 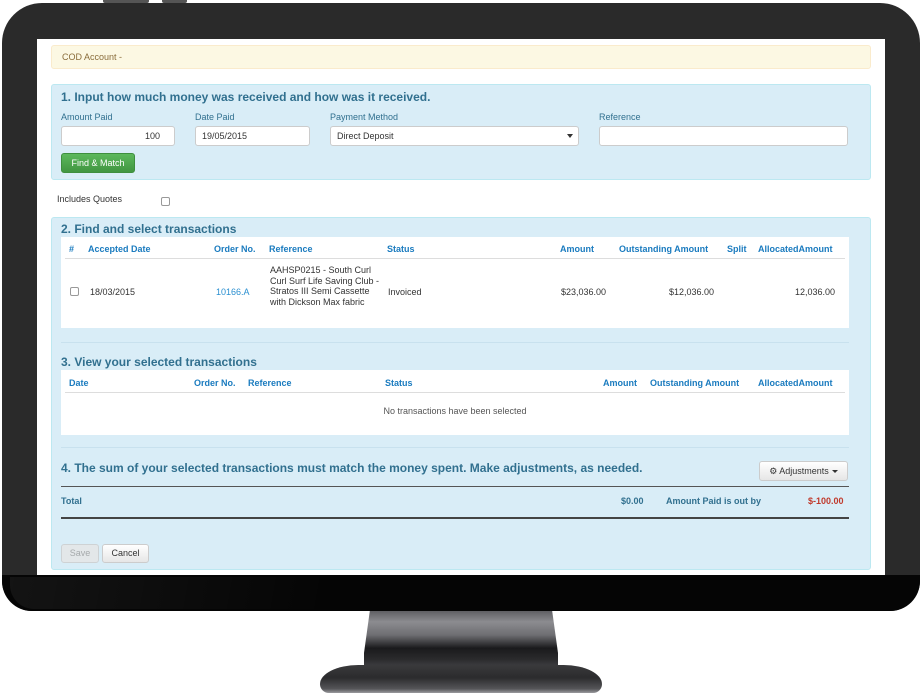 What do you see at coordinates (87, 117) in the screenshot?
I see `amount-paid-label: Amount Paid` at bounding box center [87, 117].